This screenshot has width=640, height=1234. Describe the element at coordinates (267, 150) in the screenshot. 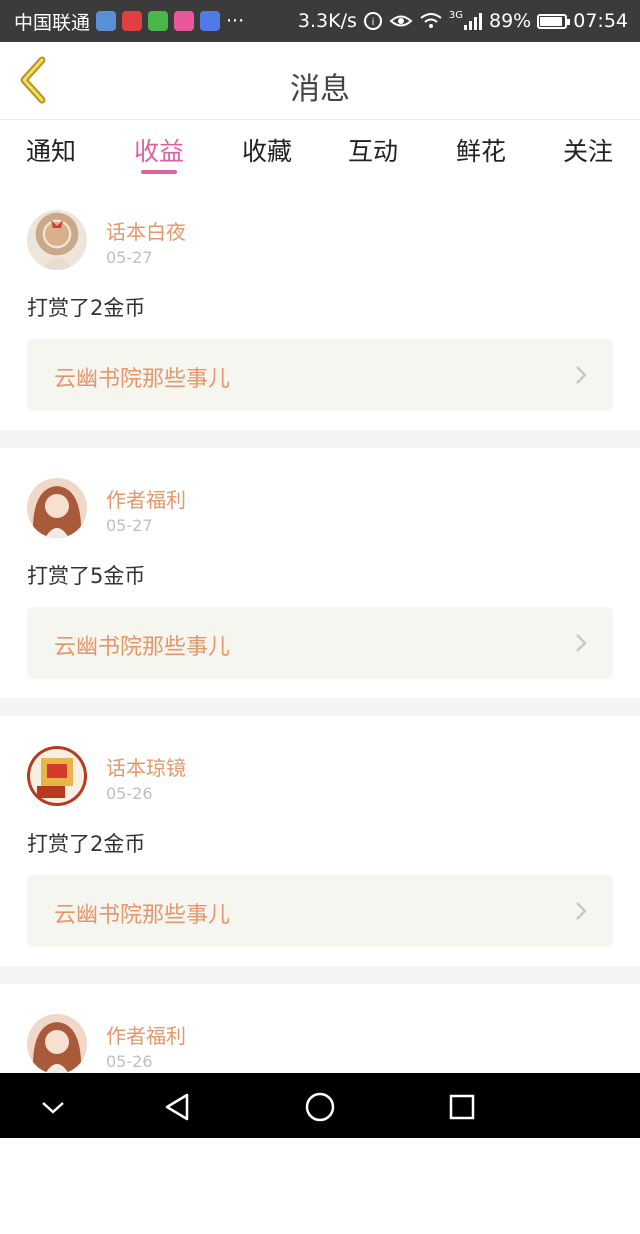

I see `tab-favorites: 收藏` at that location.